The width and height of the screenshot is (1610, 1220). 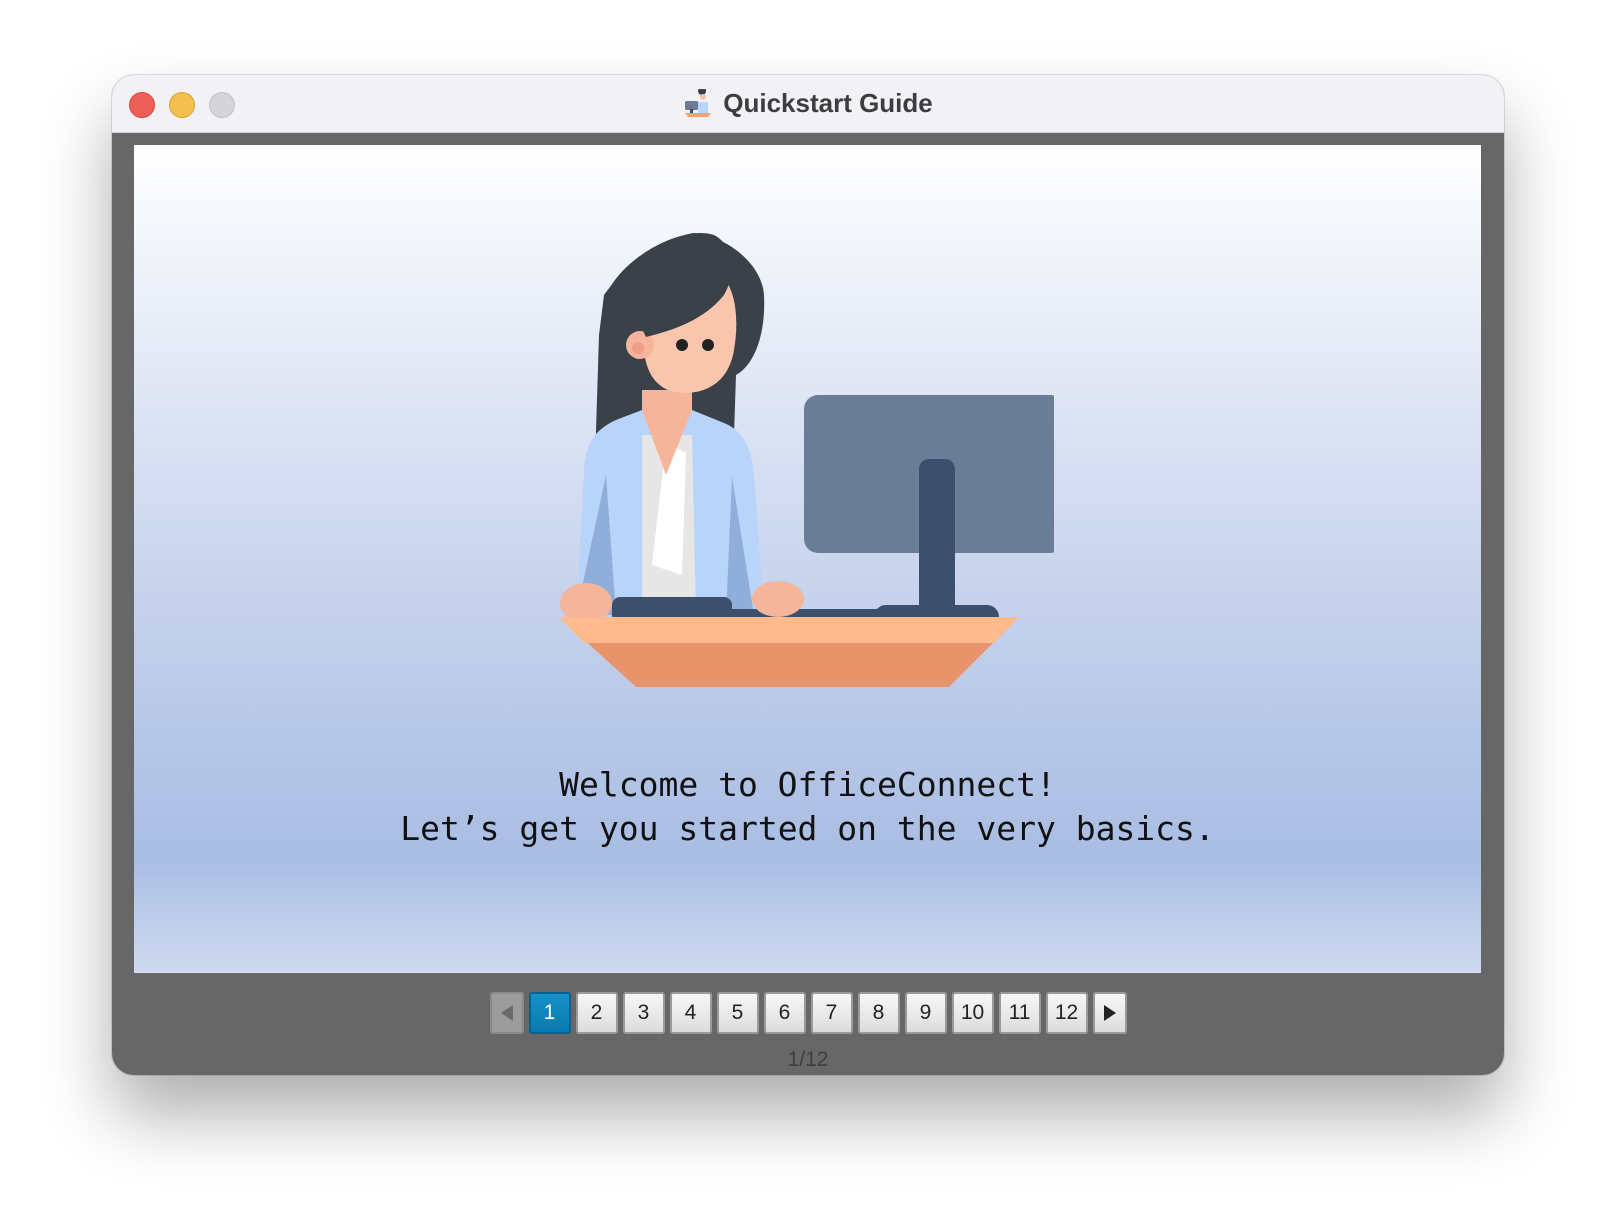 What do you see at coordinates (737, 1013) in the screenshot?
I see `page-button-5: 5` at bounding box center [737, 1013].